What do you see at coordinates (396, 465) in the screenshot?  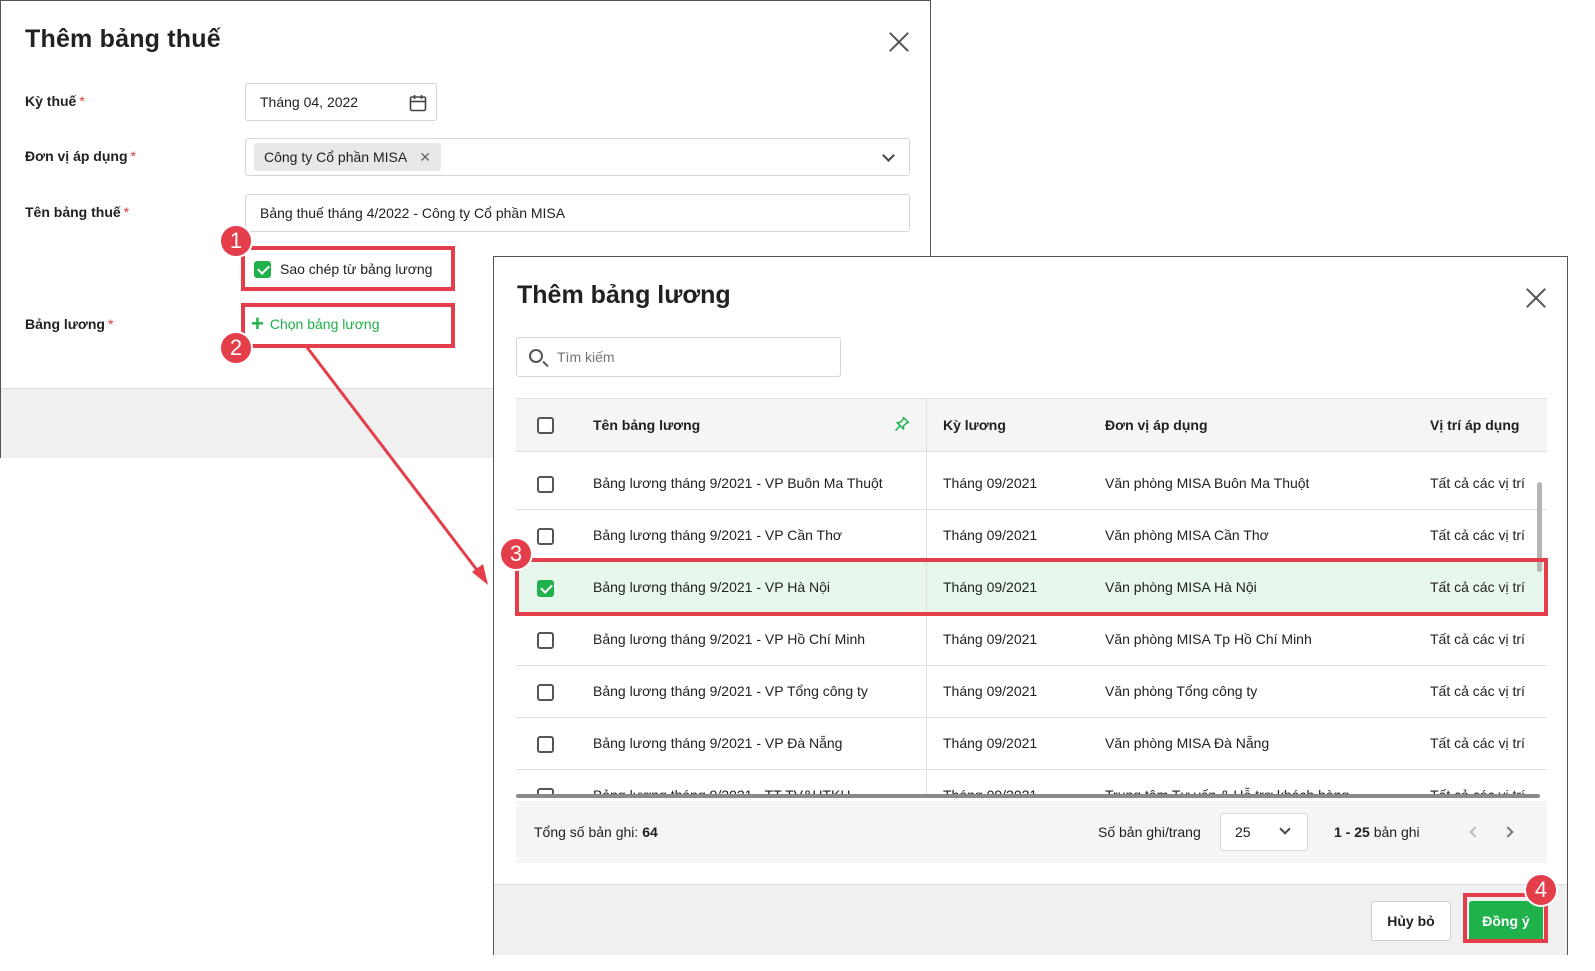 I see `arrow-connector` at bounding box center [396, 465].